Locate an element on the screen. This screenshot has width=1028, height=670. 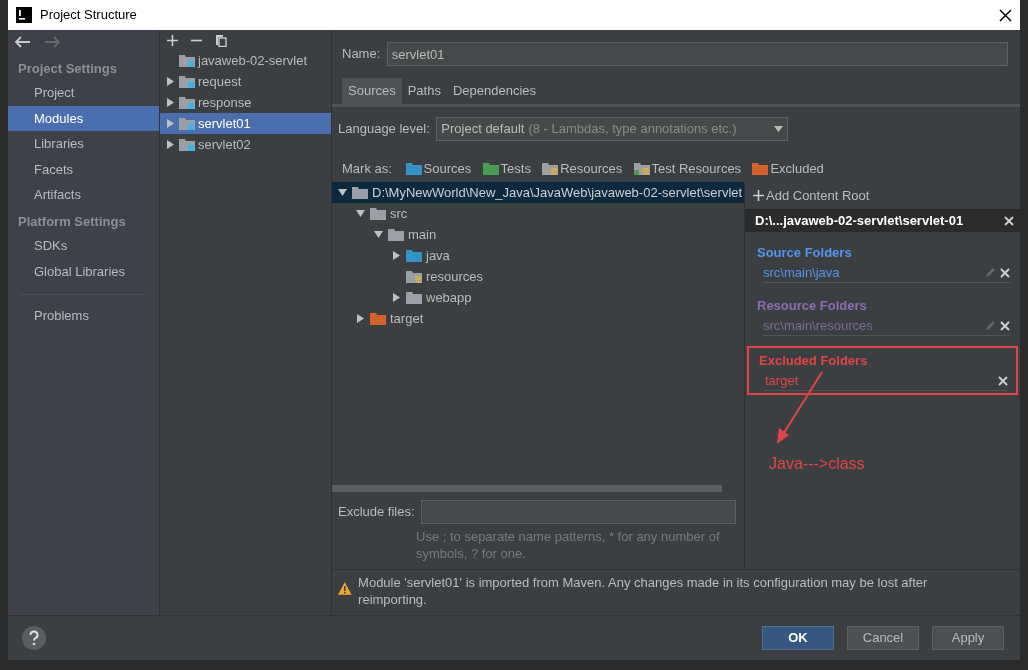
module-label: javaweb-02-servlet is located at coordinates (253, 61).